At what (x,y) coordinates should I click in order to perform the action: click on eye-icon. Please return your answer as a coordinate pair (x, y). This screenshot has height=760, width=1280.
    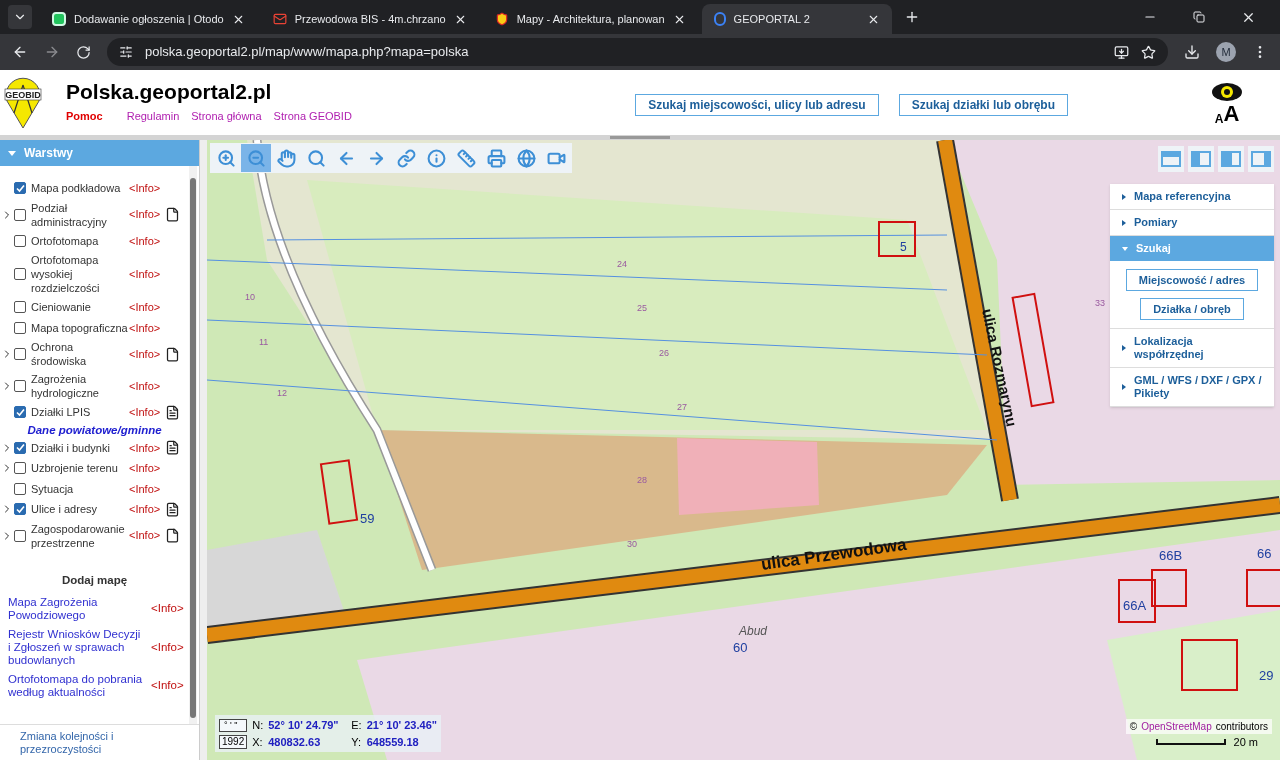
    Looking at the image, I should click on (1227, 91).